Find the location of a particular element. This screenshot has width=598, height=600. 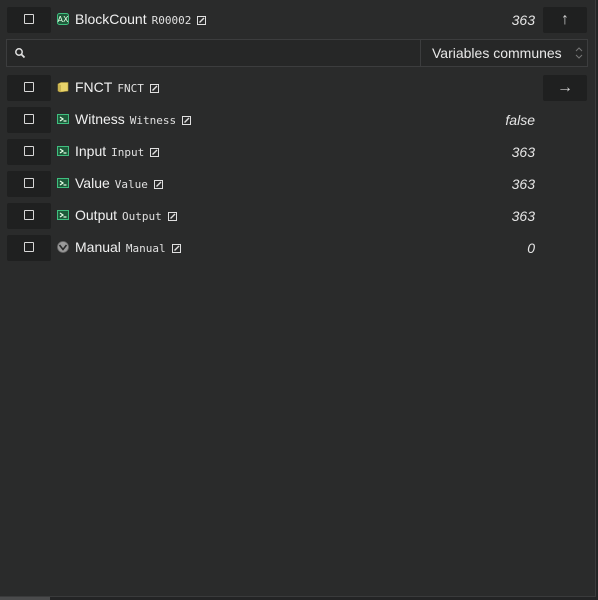

row-code: Value is located at coordinates (131, 184).